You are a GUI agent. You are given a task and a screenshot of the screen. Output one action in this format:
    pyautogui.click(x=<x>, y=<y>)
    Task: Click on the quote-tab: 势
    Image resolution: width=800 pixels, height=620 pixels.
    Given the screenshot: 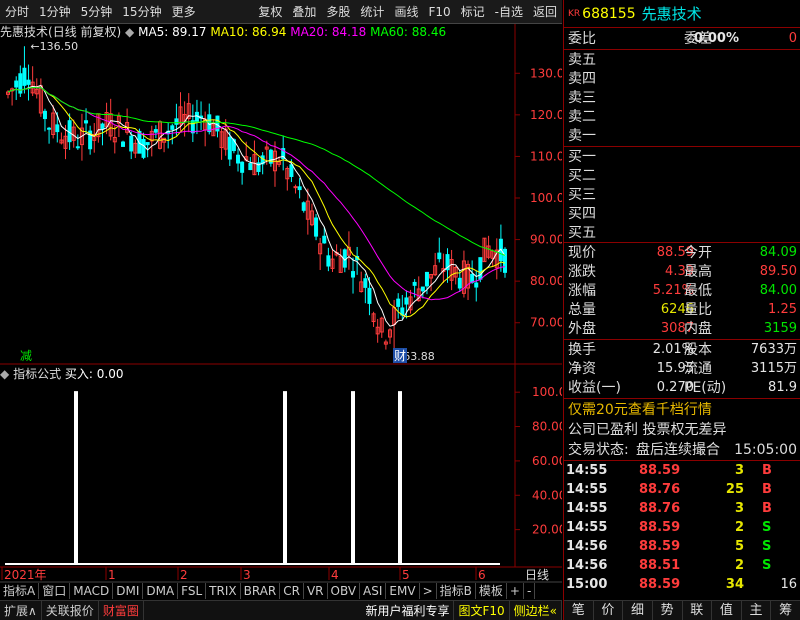 What is the action you would take?
    pyautogui.click(x=668, y=610)
    